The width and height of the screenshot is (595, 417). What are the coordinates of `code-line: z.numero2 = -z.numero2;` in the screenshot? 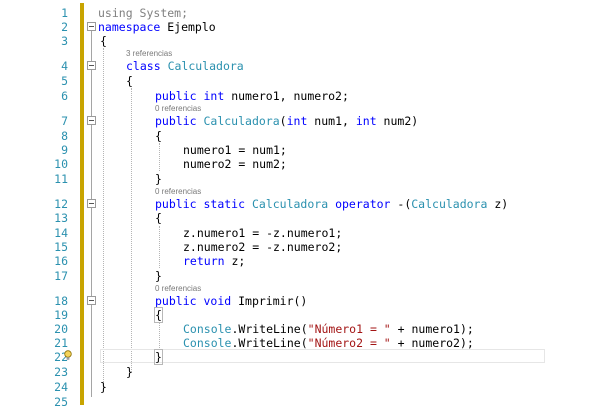 It's located at (262, 247).